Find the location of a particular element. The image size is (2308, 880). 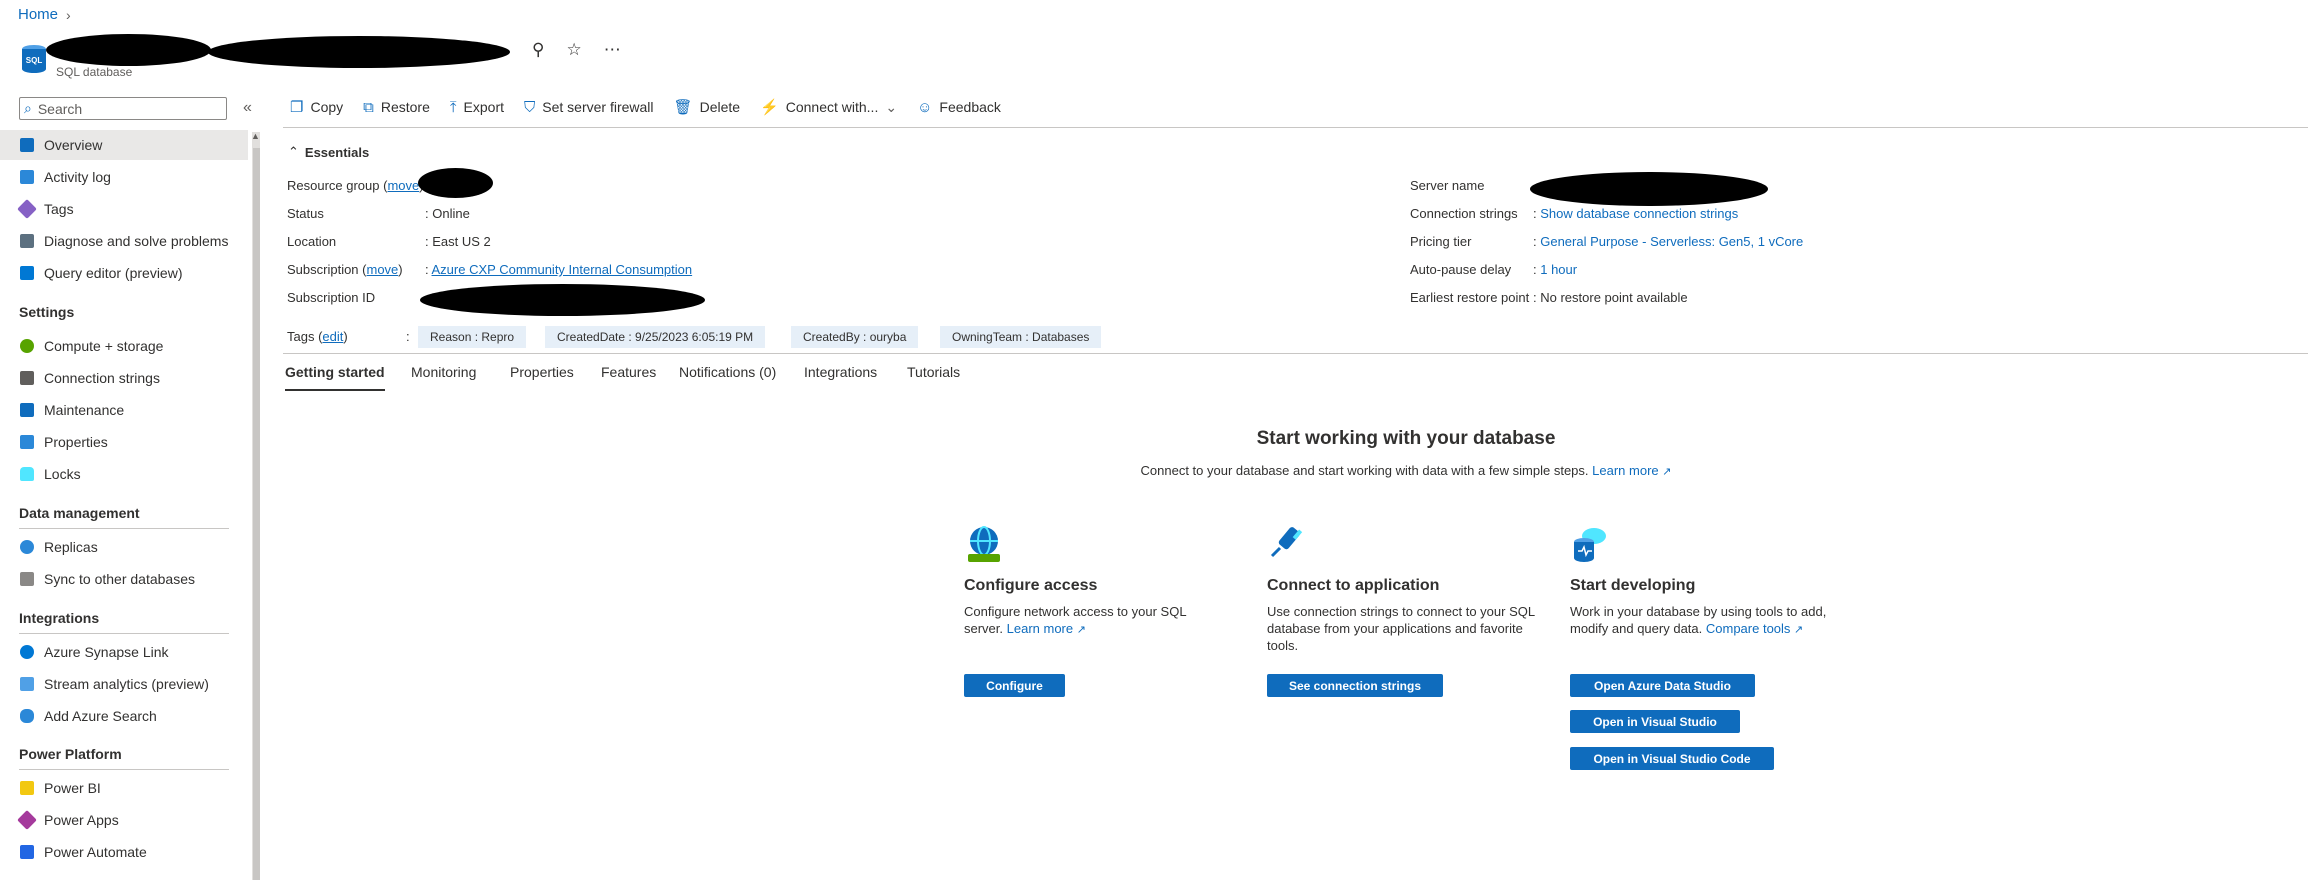

feedback-icon: ☺ is located at coordinates (925, 107).